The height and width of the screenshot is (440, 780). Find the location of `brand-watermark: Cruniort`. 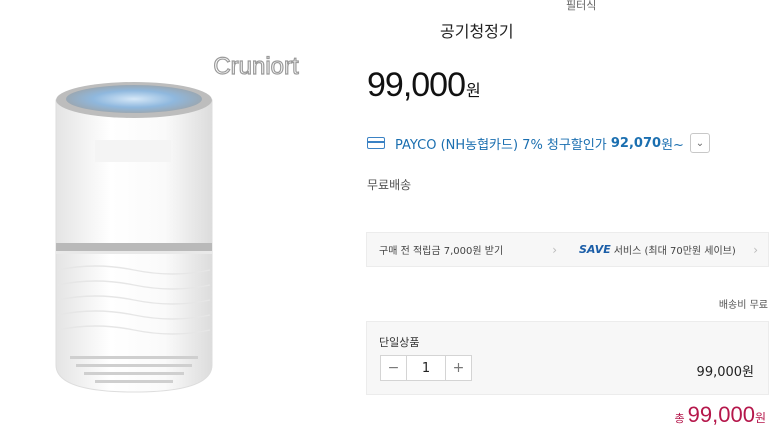

brand-watermark: Cruniort is located at coordinates (256, 66).